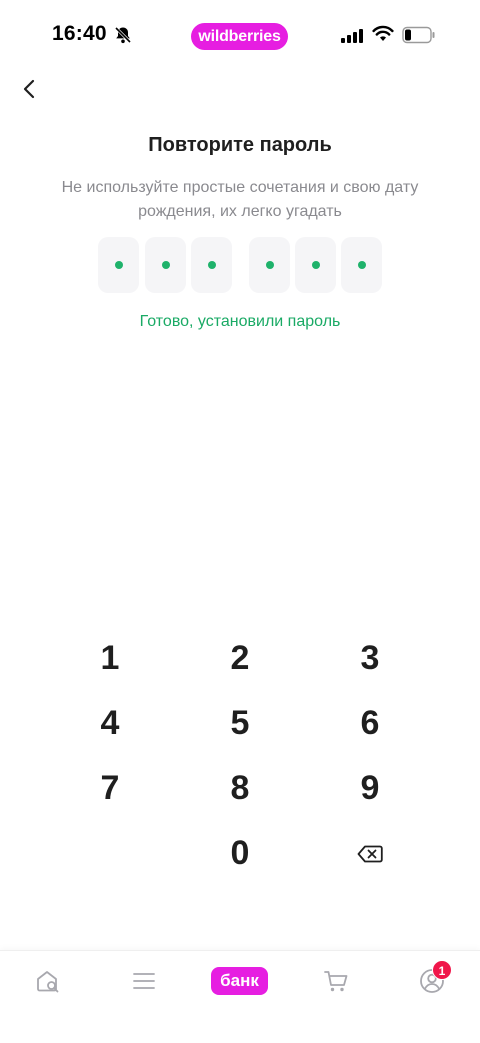 This screenshot has width=480, height=1043. I want to click on menu-icon, so click(144, 981).